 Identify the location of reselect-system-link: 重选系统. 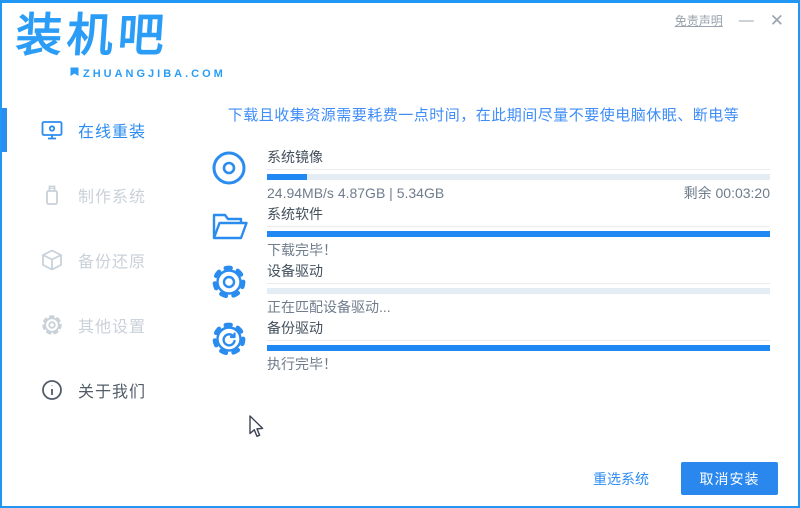
(621, 479).